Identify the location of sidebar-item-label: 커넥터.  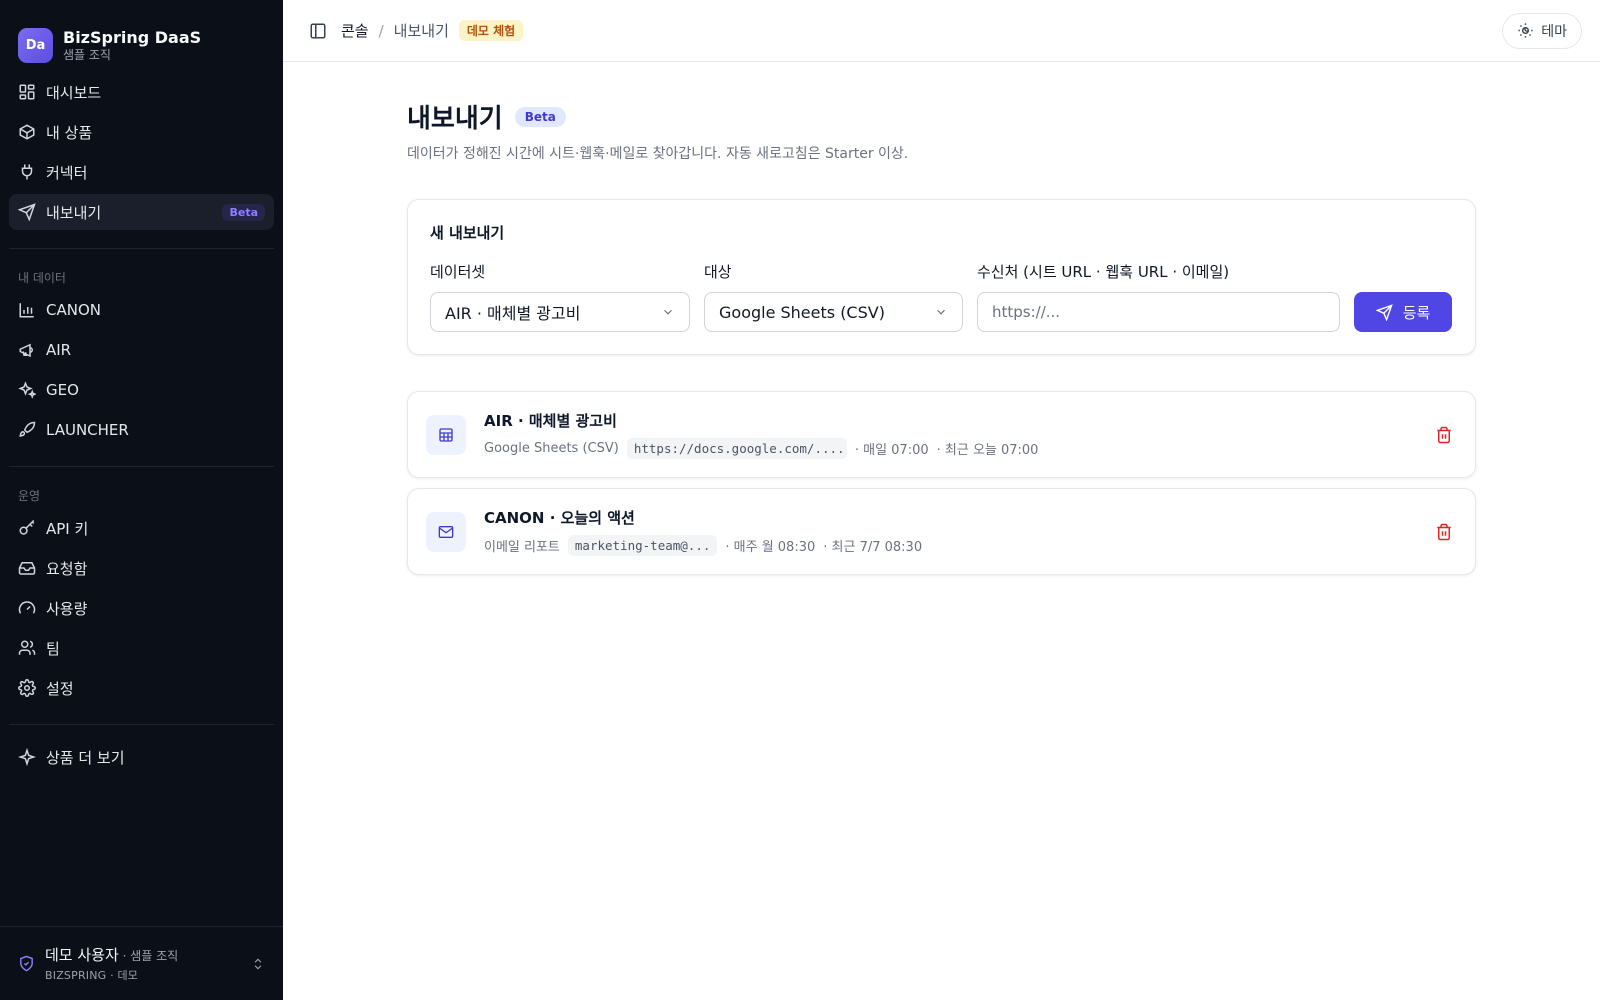
(67, 172).